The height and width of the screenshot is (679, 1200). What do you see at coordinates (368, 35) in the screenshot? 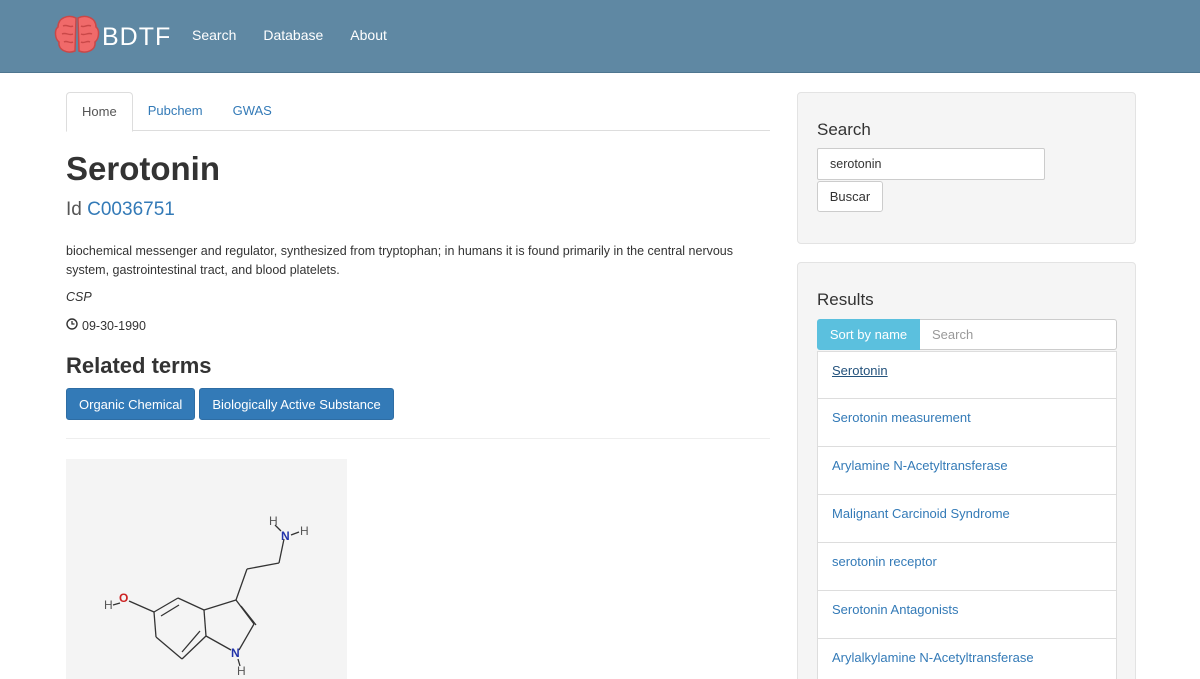
I see `nav-link-about: About` at bounding box center [368, 35].